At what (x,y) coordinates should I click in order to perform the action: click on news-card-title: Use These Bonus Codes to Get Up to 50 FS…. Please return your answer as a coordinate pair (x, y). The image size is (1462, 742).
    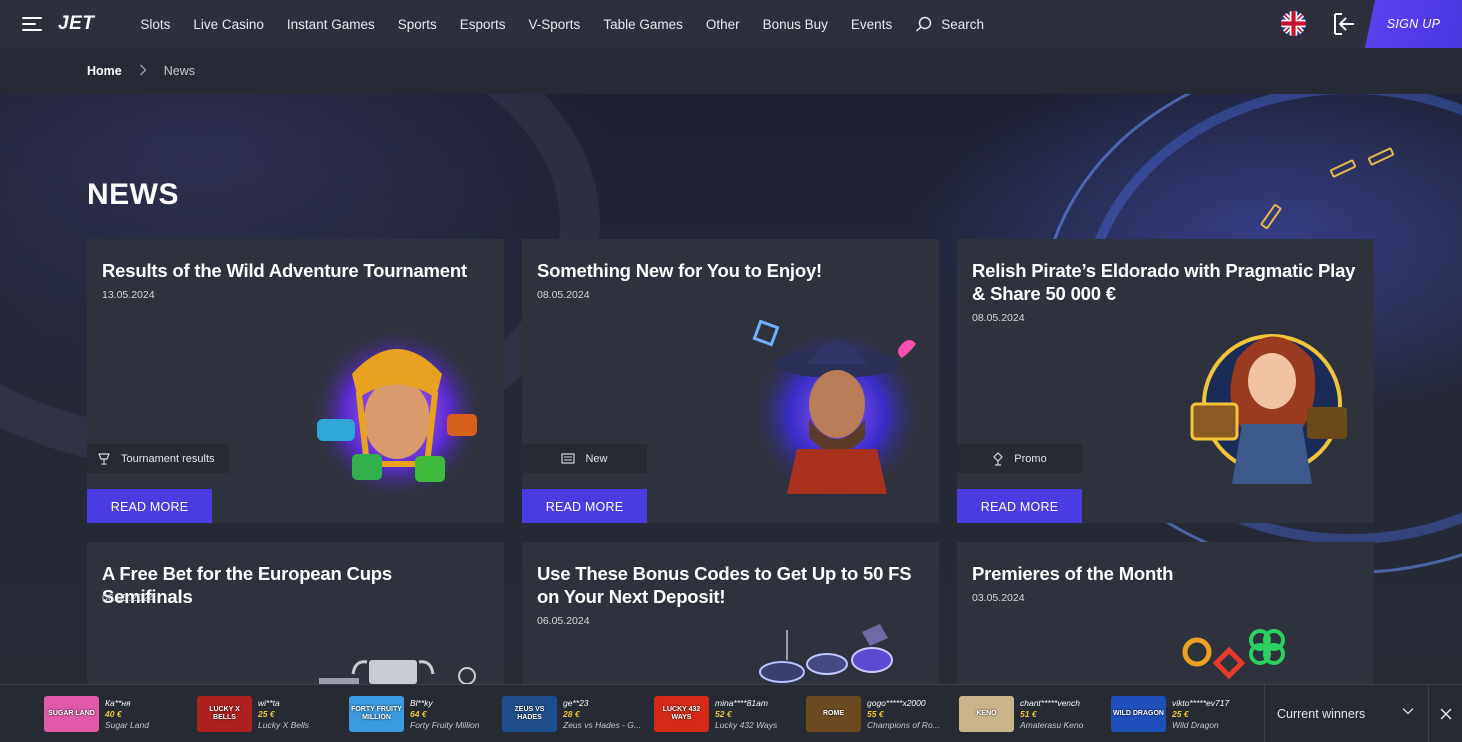
    Looking at the image, I should click on (729, 585).